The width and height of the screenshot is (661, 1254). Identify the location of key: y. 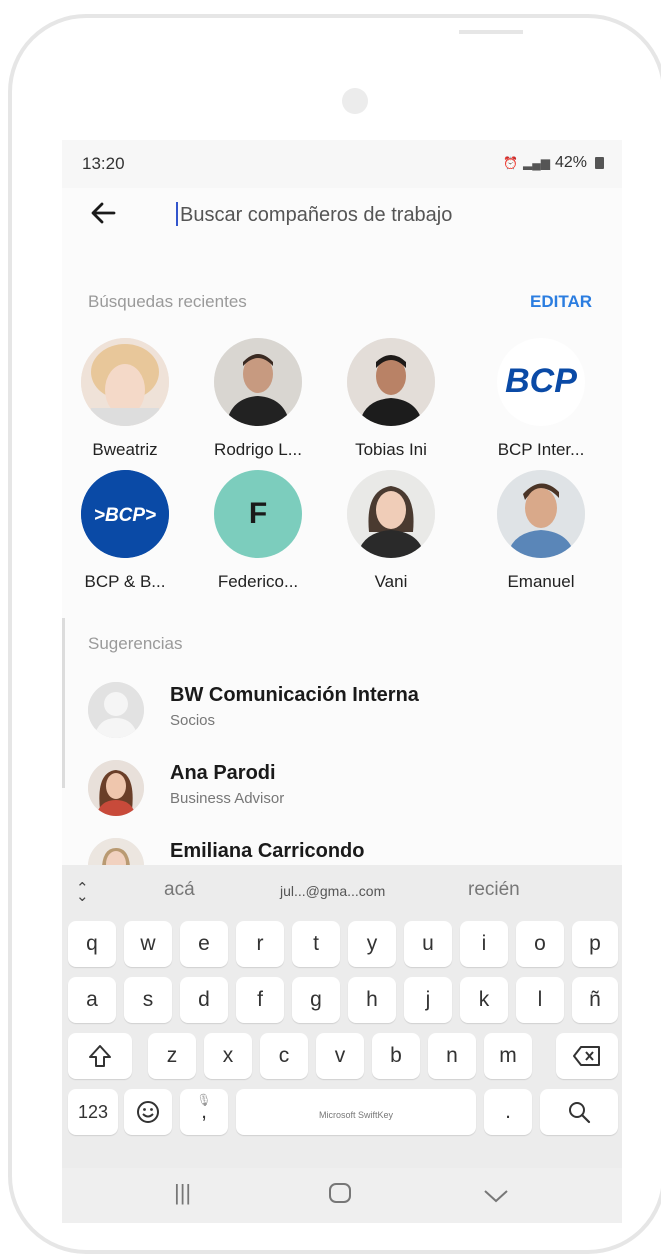
(372, 944).